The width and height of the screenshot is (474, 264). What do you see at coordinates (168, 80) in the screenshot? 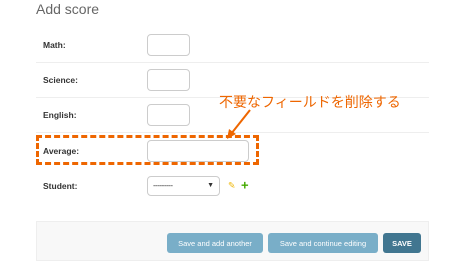
I see `science-input` at bounding box center [168, 80].